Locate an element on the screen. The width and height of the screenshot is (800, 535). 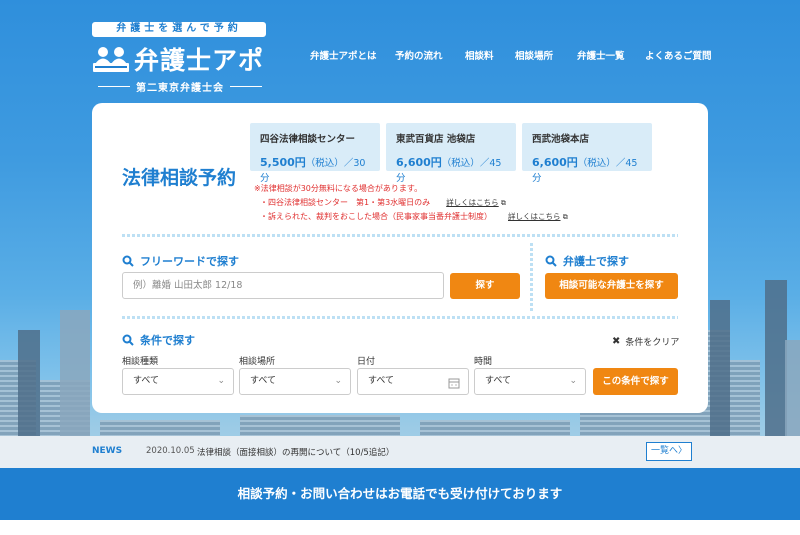
details-link-1: 詳しくはこちら is located at coordinates (472, 202).